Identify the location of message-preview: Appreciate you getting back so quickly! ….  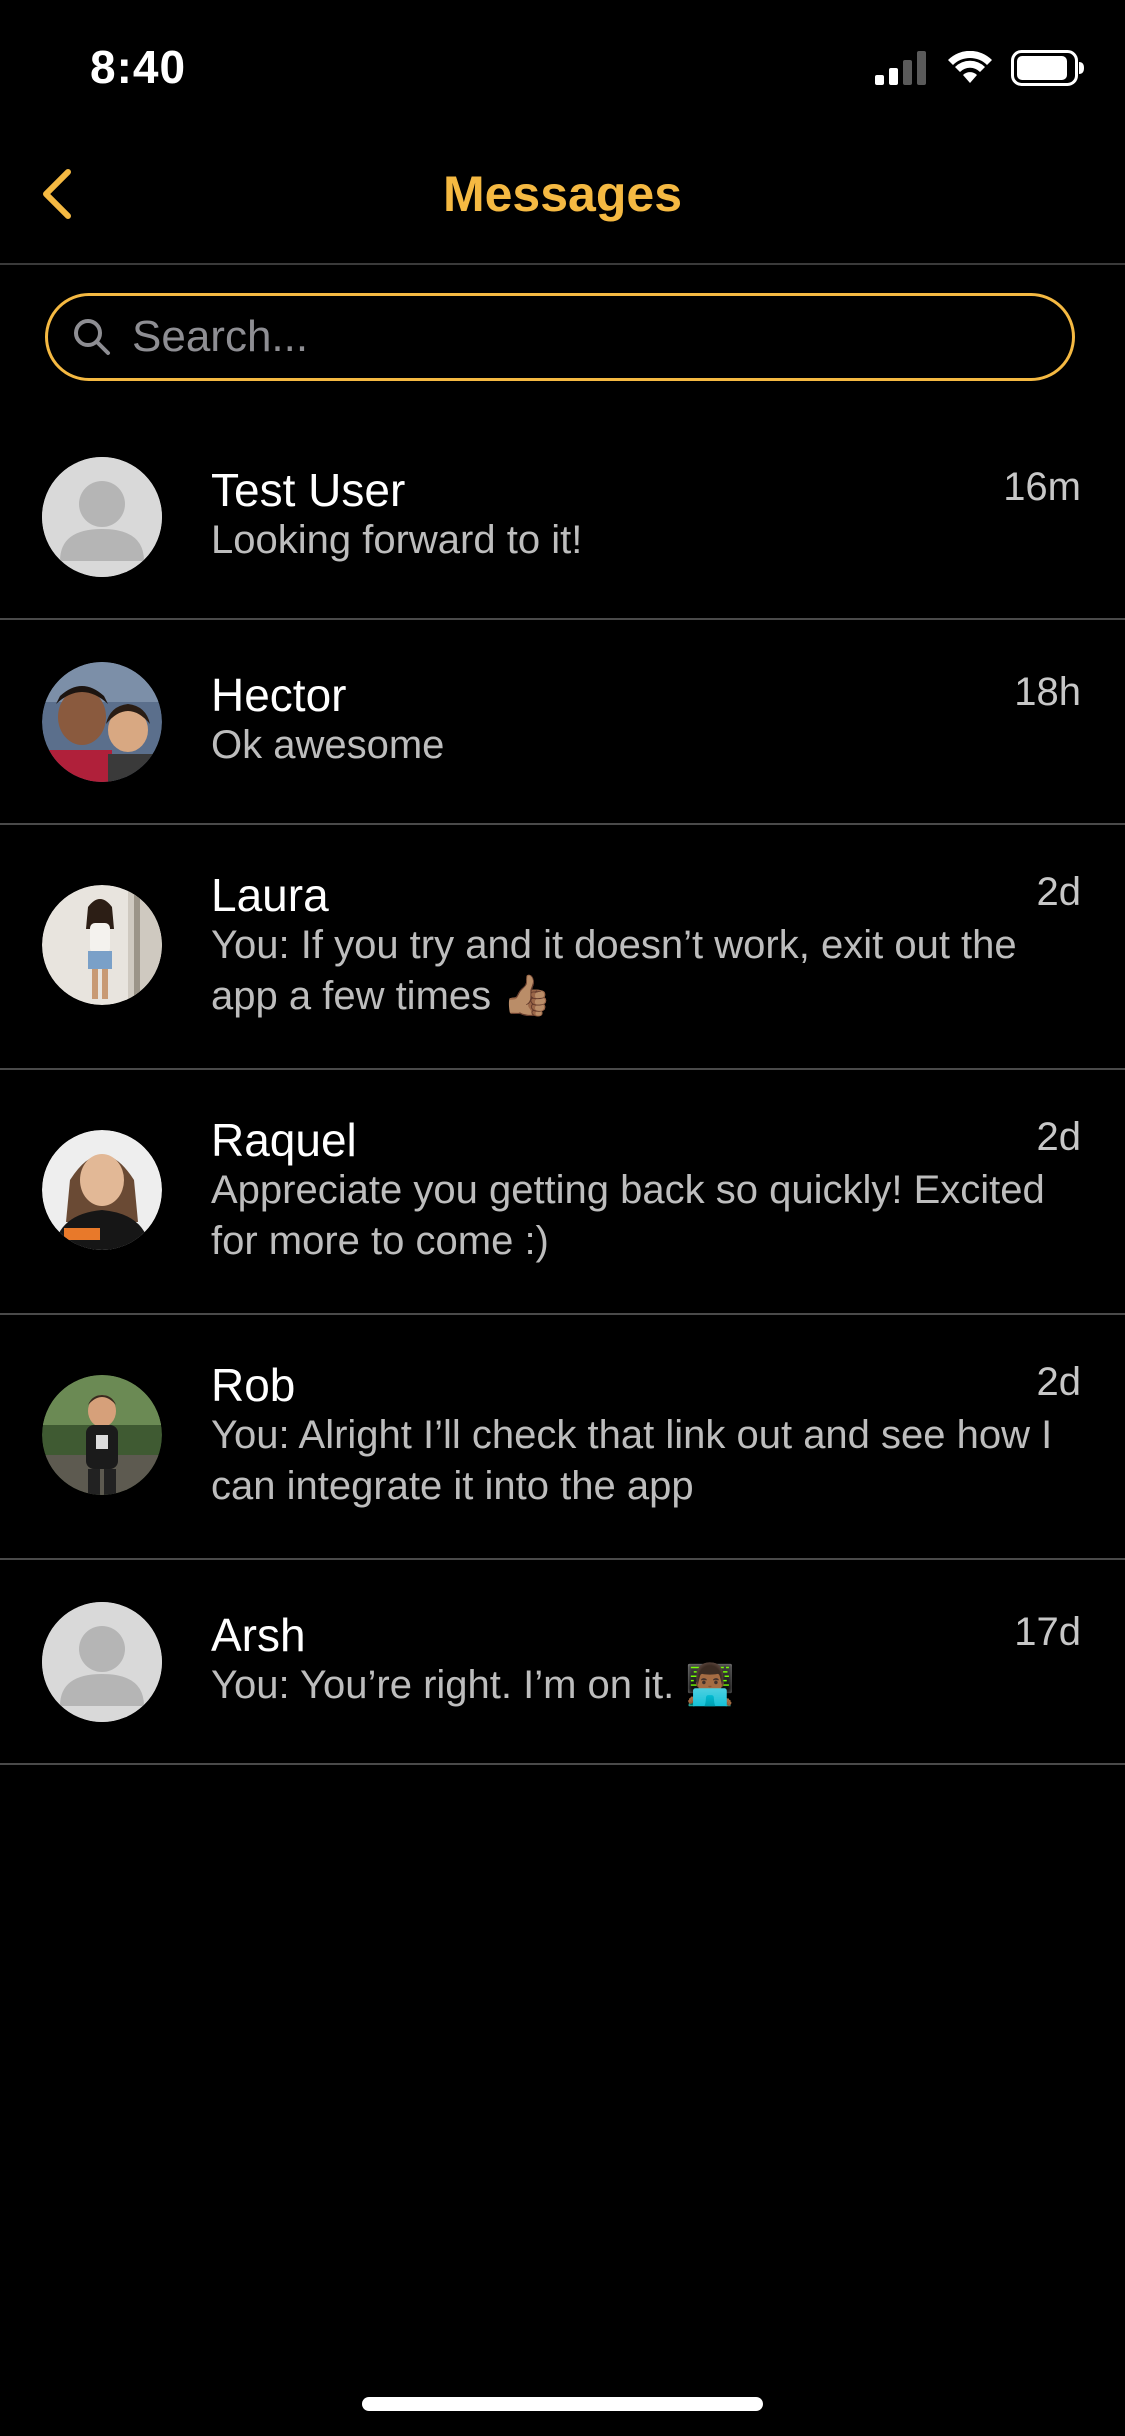
(628, 1215).